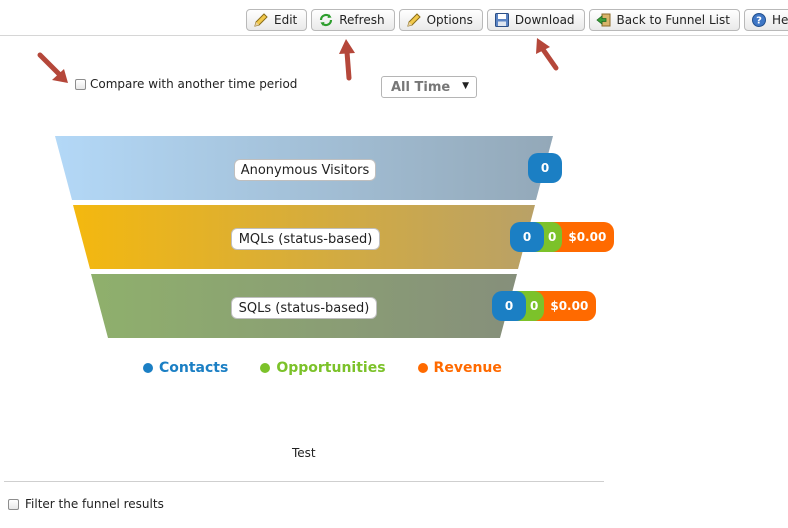  Describe the element at coordinates (304, 481) in the screenshot. I see `section-divider` at that location.